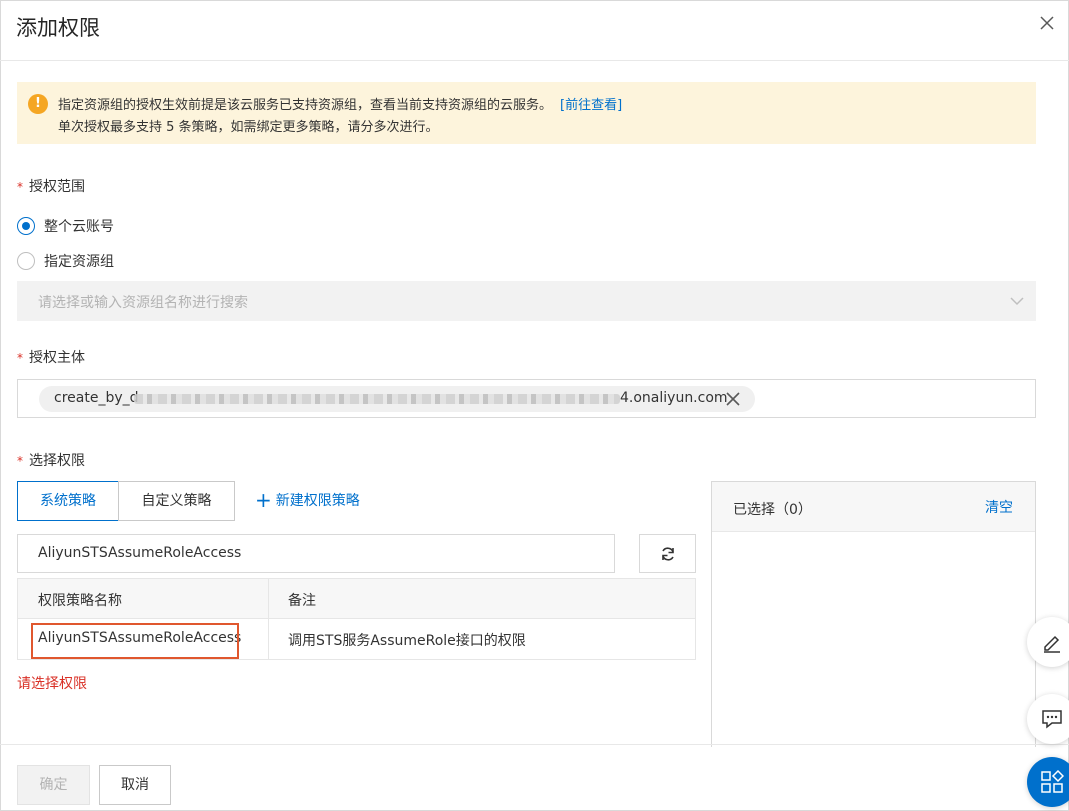 The height and width of the screenshot is (811, 1069). Describe the element at coordinates (772, 510) in the screenshot. I see `selected-count-label: 已选择（0）` at that location.